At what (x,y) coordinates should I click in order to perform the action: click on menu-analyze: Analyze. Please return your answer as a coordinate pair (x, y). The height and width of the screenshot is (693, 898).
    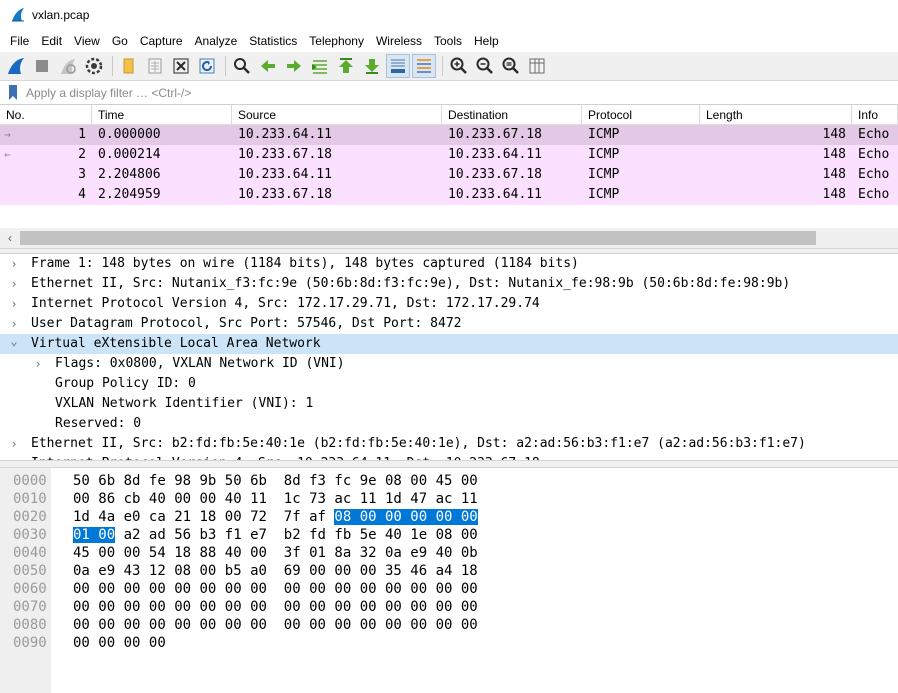
    Looking at the image, I should click on (216, 41).